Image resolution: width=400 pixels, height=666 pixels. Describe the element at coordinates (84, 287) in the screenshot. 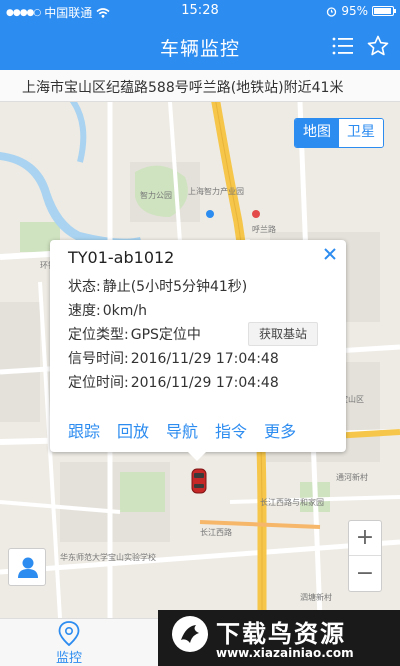

I see `status-label: 状态:` at that location.